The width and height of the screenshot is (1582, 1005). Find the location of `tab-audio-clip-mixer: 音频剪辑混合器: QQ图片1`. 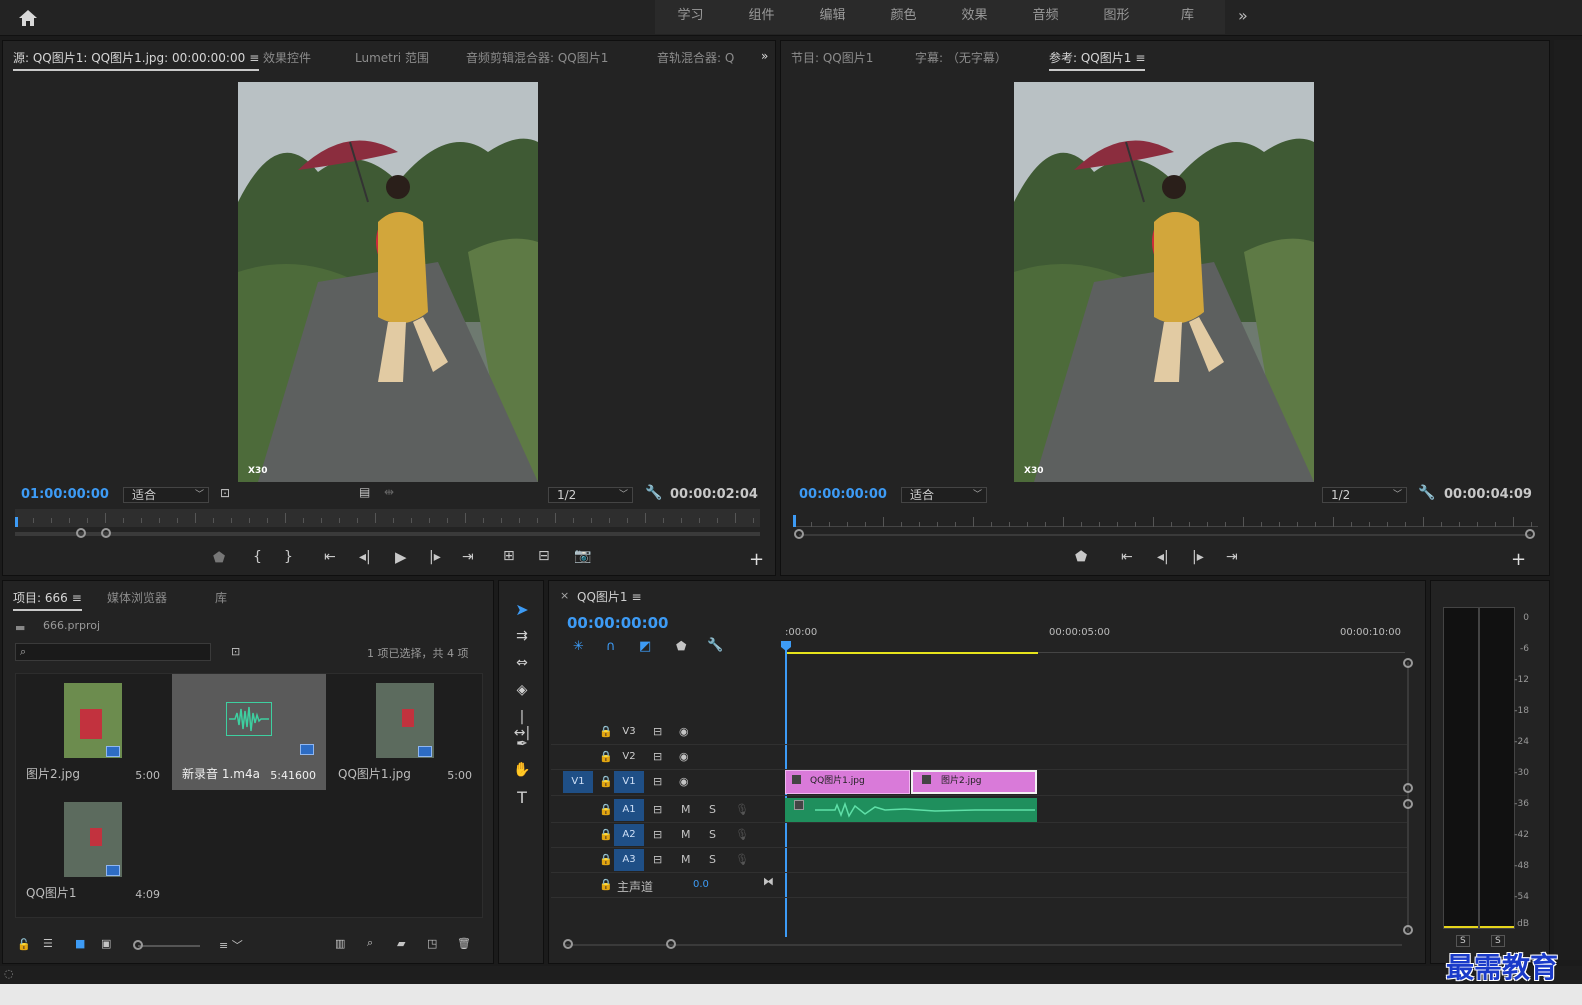

tab-audio-clip-mixer: 音频剪辑混合器: QQ图片1 is located at coordinates (537, 57).